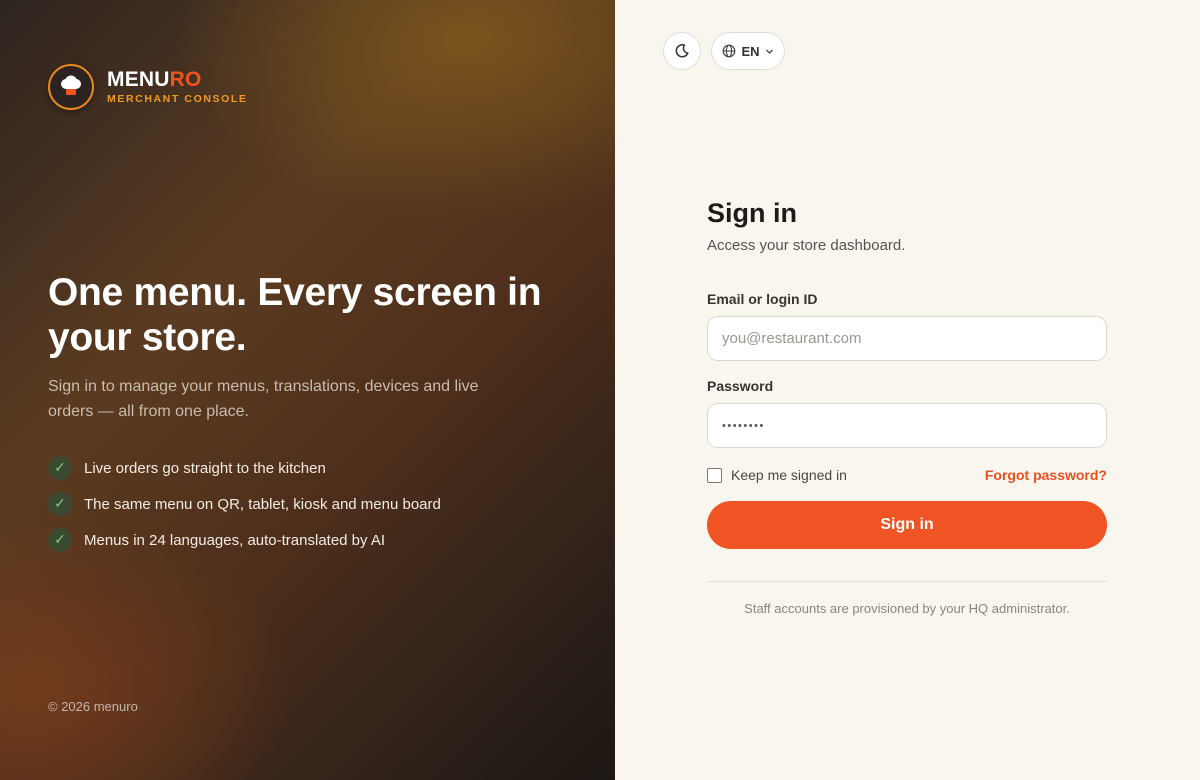  Describe the element at coordinates (752, 213) in the screenshot. I see `form-title: Sign in` at that location.